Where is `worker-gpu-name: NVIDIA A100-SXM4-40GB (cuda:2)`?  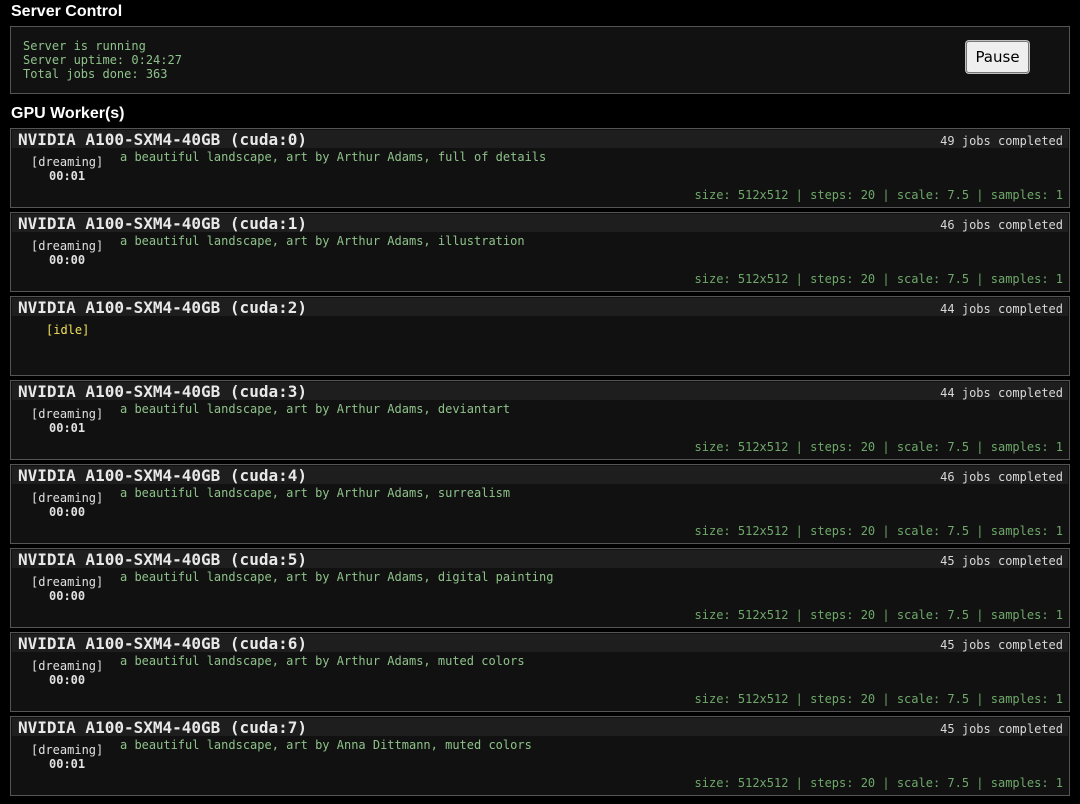
worker-gpu-name: NVIDIA A100-SXM4-40GB (cuda:2) is located at coordinates (162, 307).